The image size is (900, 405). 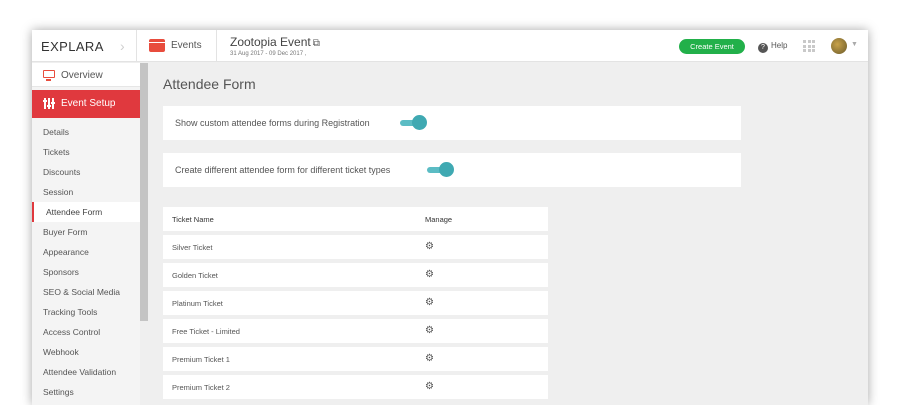 I want to click on sidebar-item-seo-social-media: SEO & Social Media, so click(x=86, y=292).